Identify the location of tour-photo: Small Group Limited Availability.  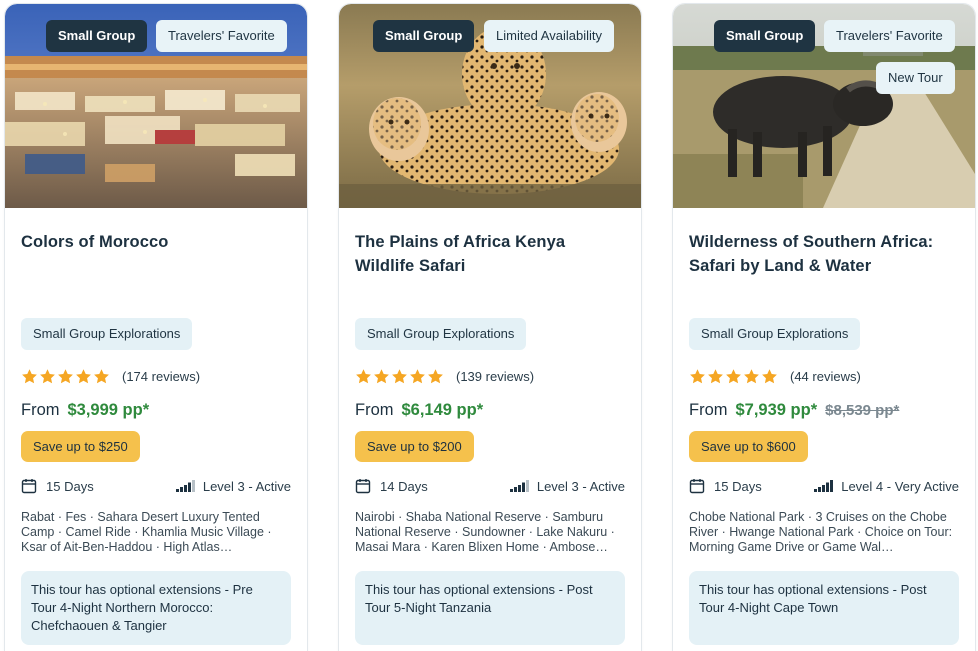
(490, 106).